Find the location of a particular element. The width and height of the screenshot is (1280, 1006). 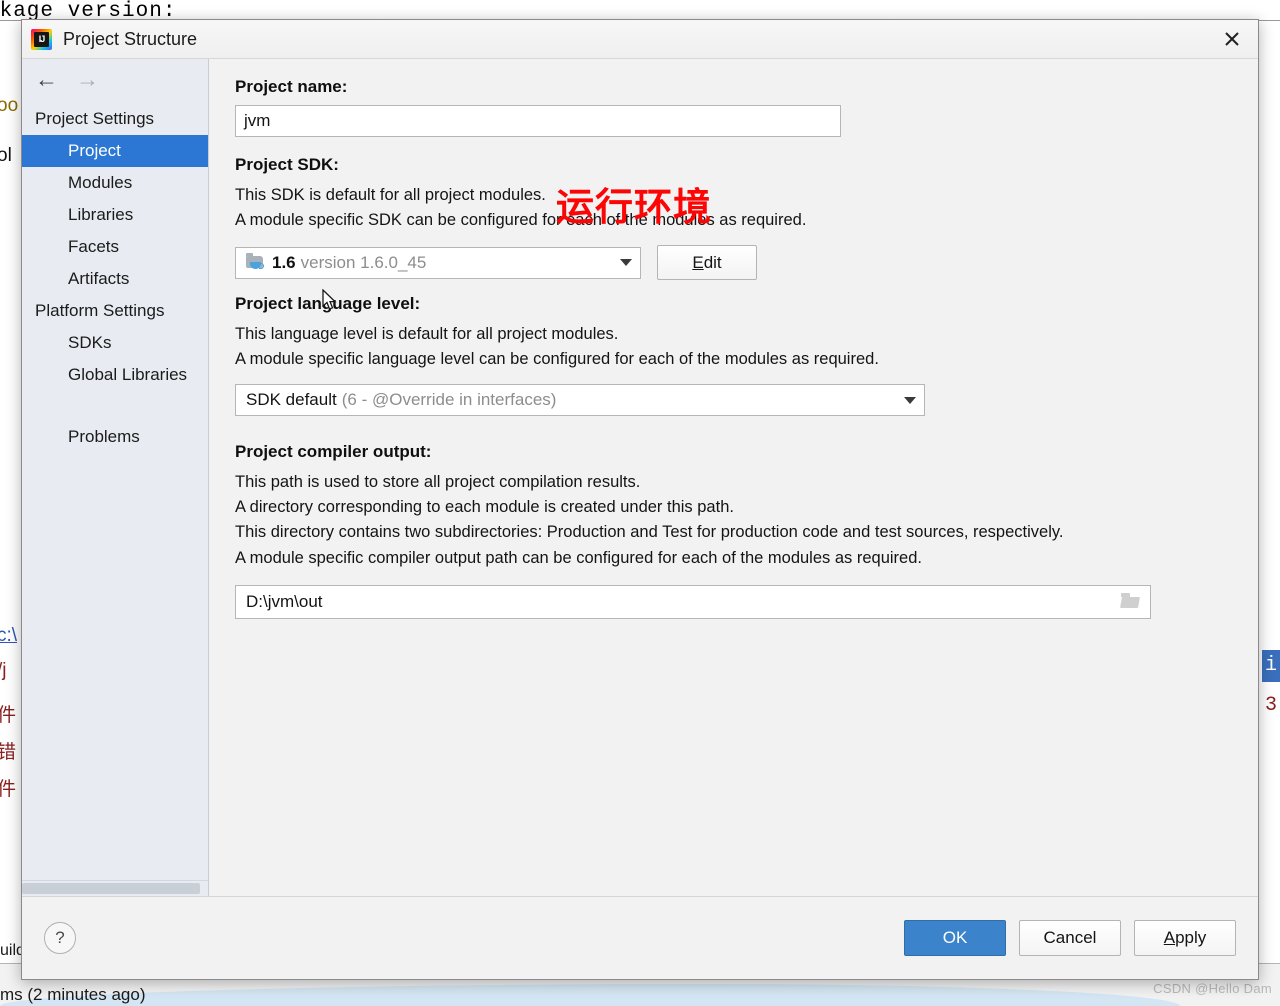

sidebar-group-platform-settings: Platform Settings is located at coordinates (100, 310).